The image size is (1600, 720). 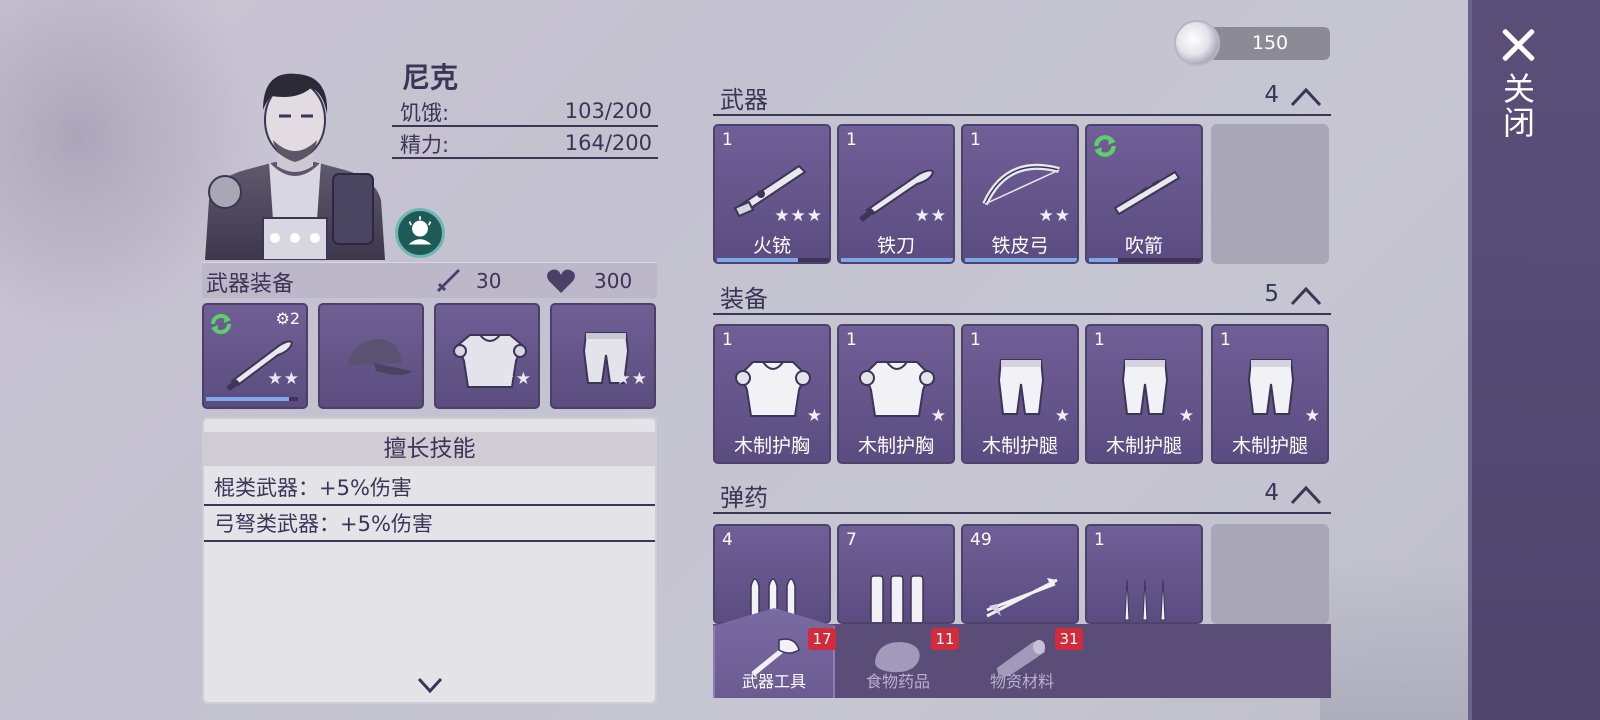 What do you see at coordinates (895, 246) in the screenshot?
I see `item-name: 铁刀` at bounding box center [895, 246].